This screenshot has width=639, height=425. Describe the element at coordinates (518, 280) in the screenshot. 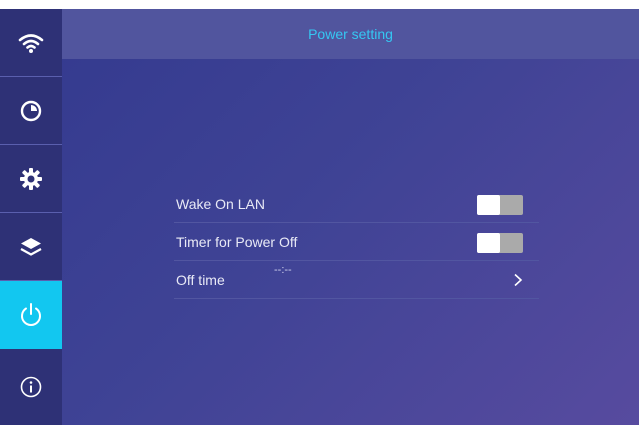

I see `chevron-right-icon` at that location.